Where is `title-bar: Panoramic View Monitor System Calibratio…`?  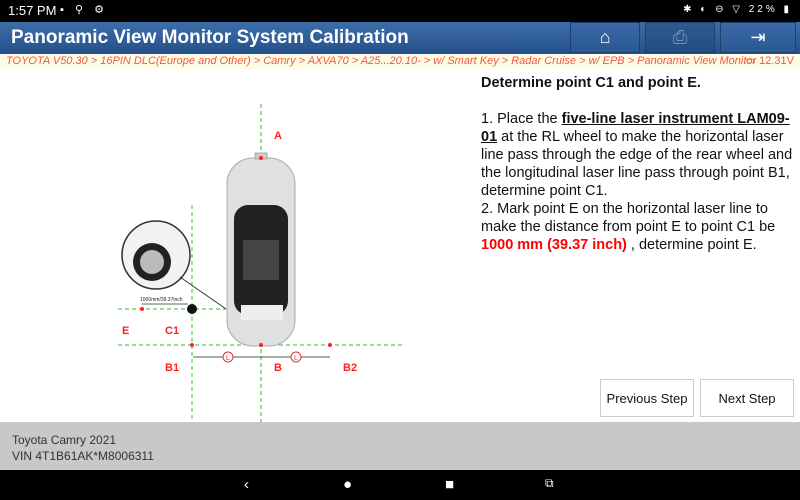
title-bar: Panoramic View Monitor System Calibratio… is located at coordinates (400, 38).